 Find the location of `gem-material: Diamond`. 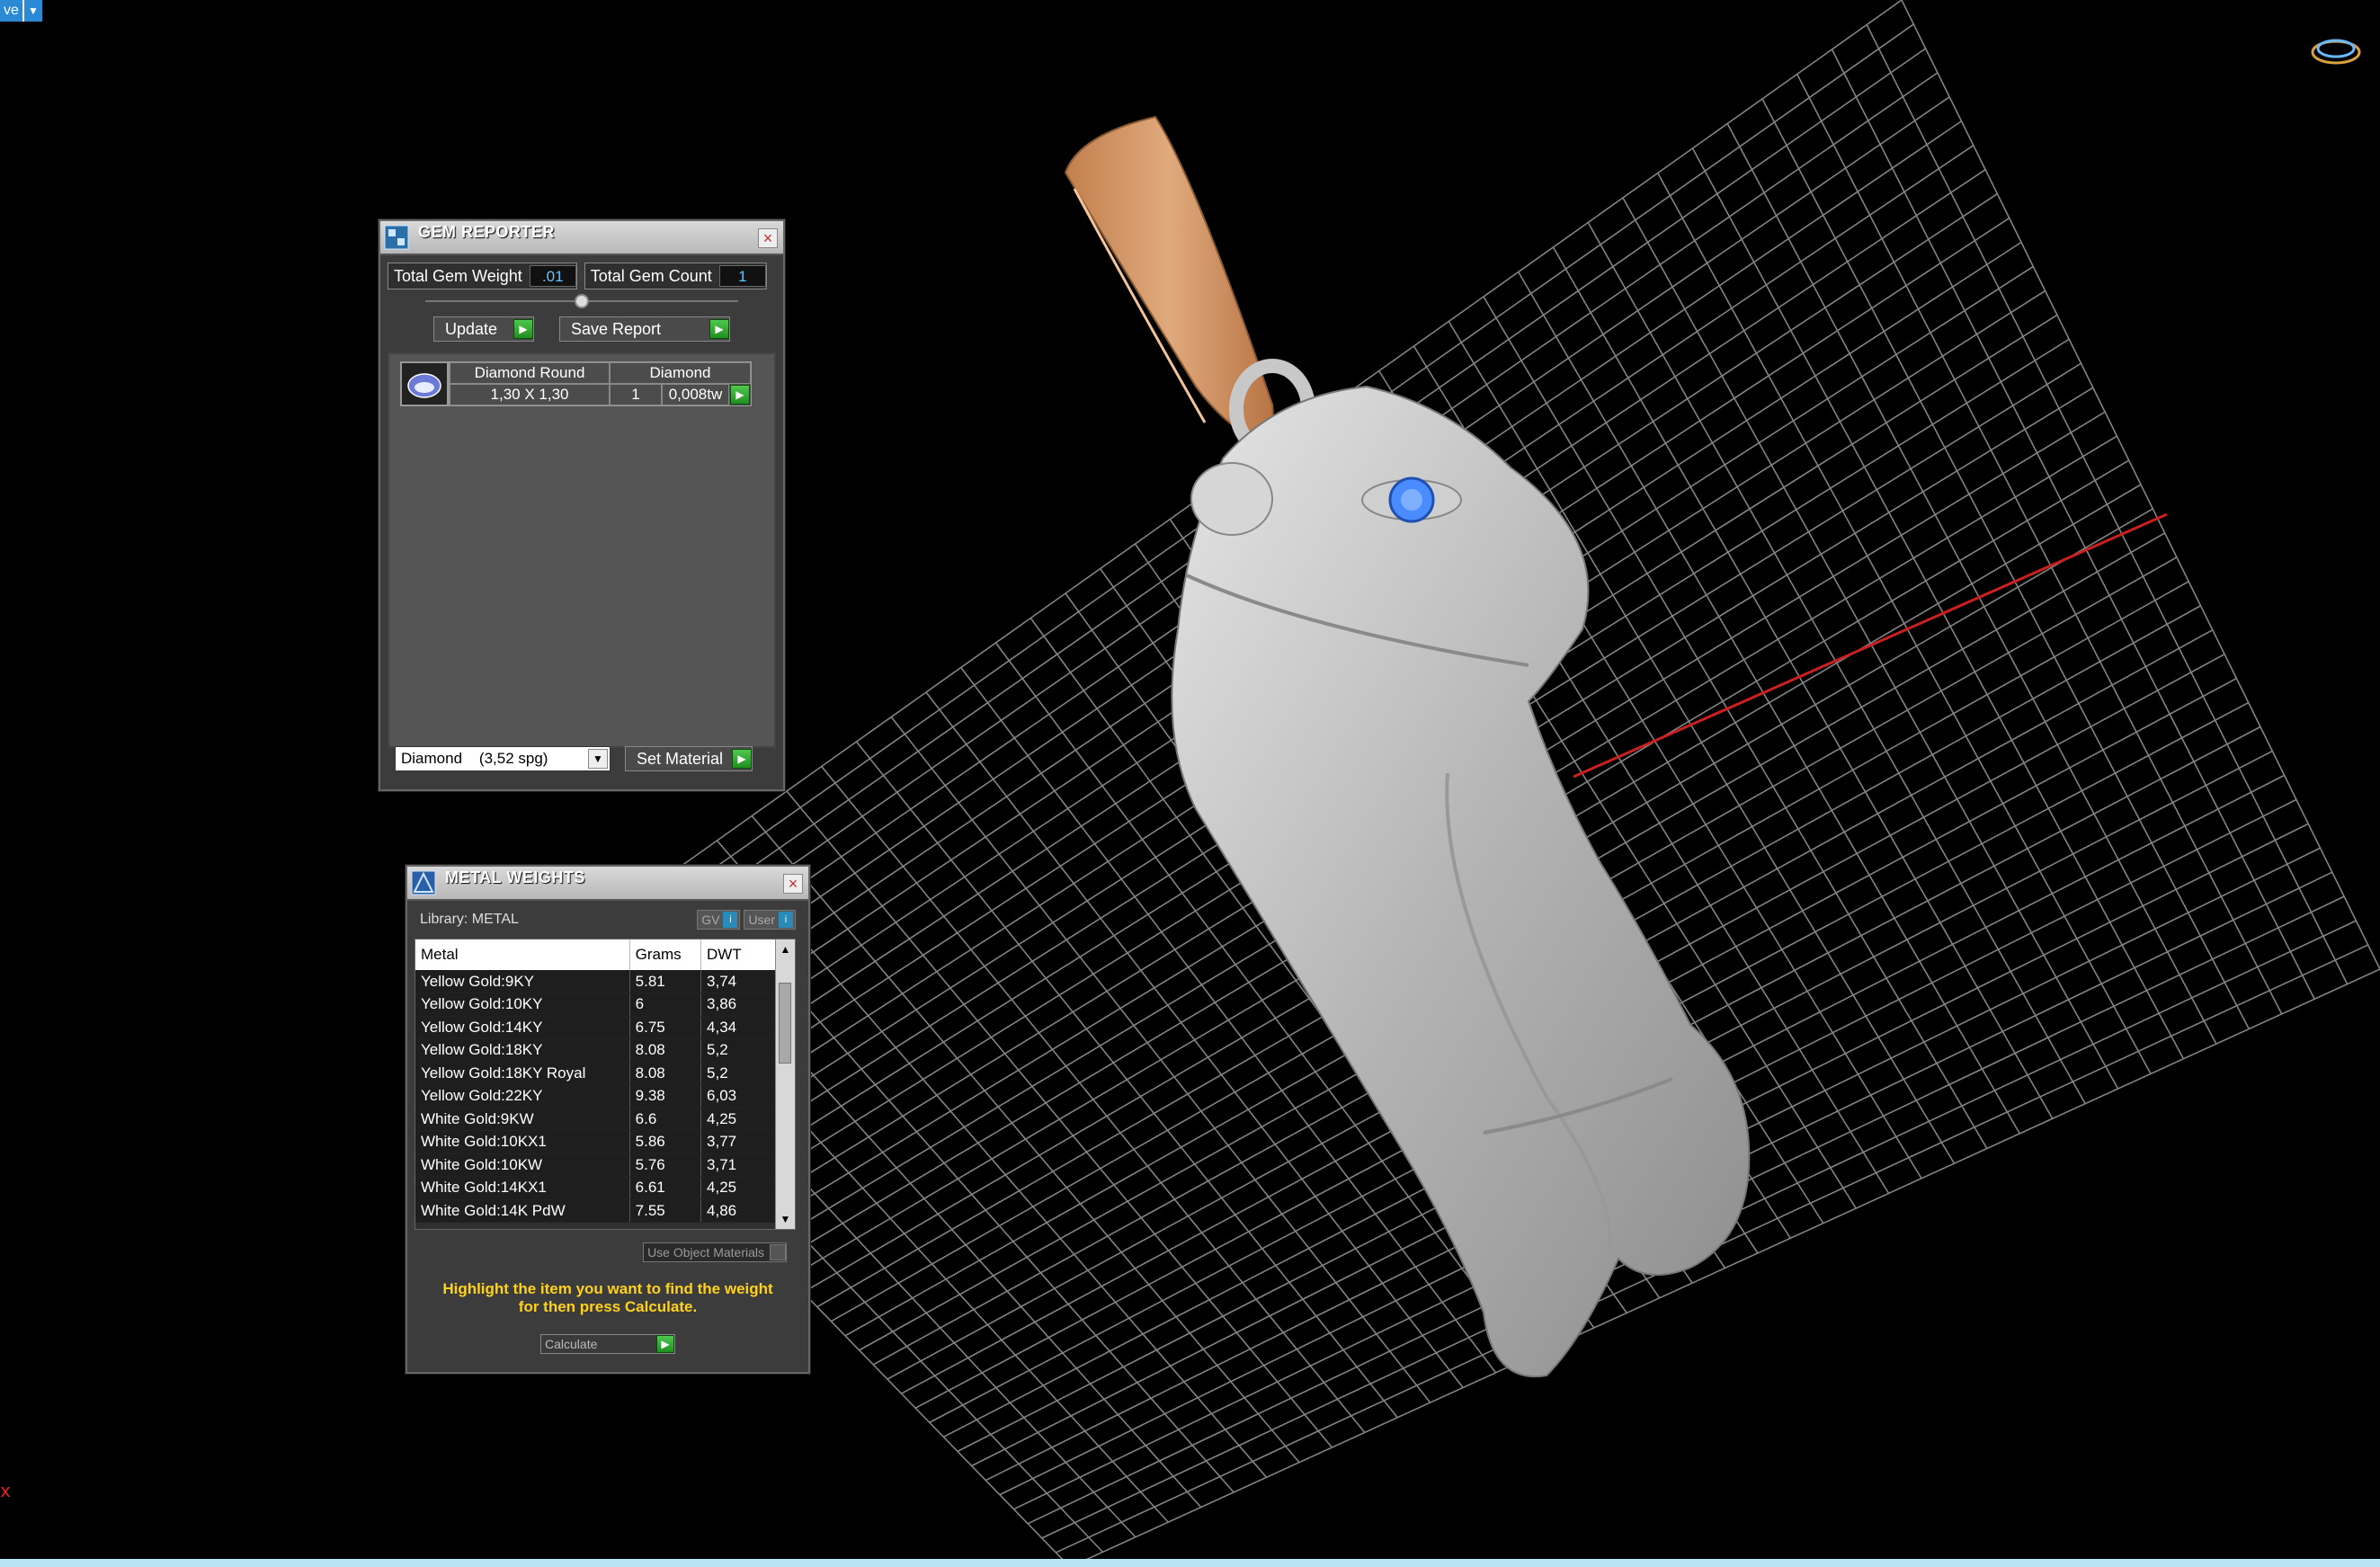

gem-material: Diamond is located at coordinates (680, 373).